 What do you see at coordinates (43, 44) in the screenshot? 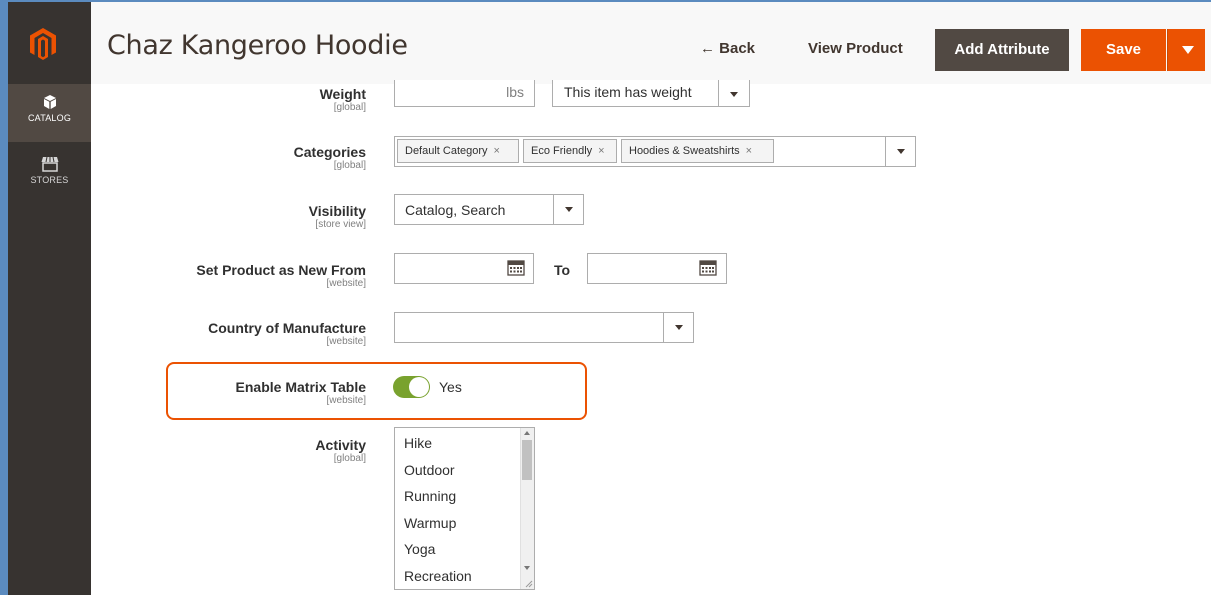
I see `magento-logo-icon` at bounding box center [43, 44].